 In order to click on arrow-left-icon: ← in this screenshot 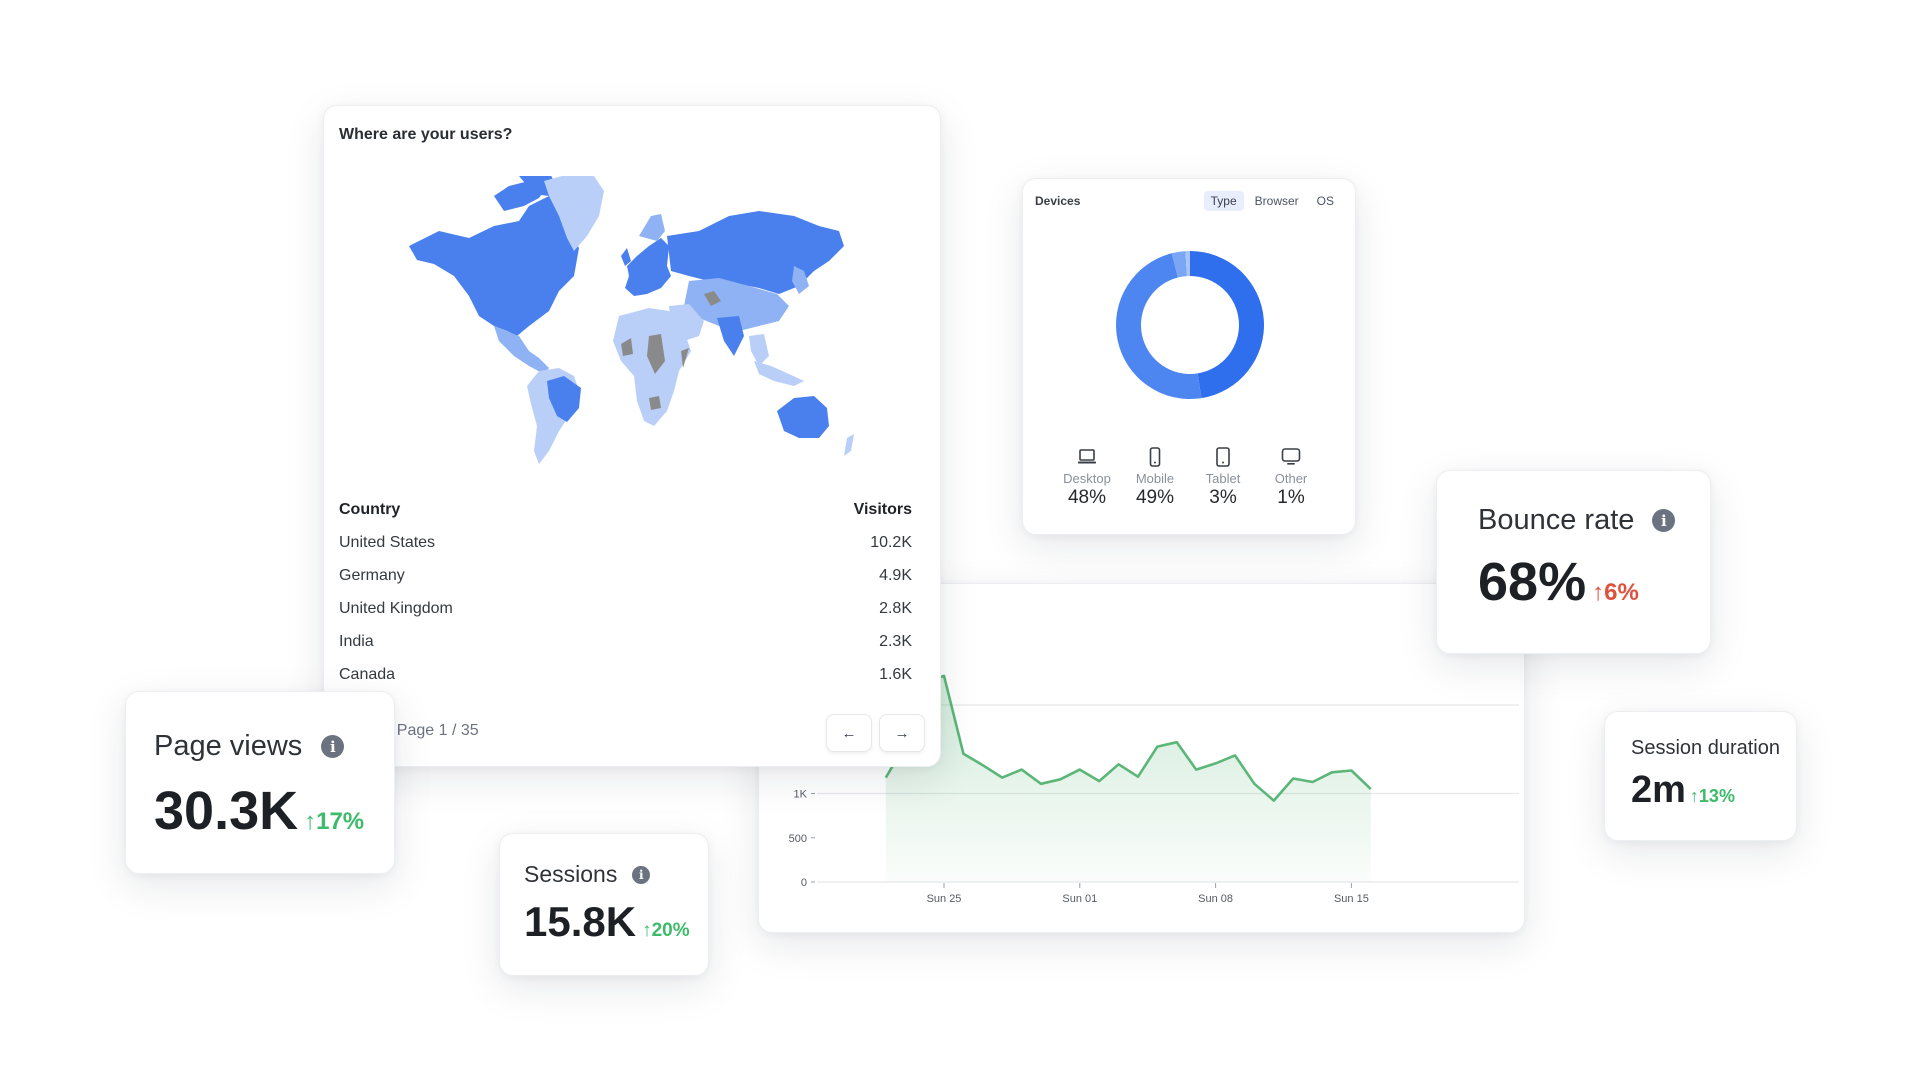, I will do `click(849, 733)`.